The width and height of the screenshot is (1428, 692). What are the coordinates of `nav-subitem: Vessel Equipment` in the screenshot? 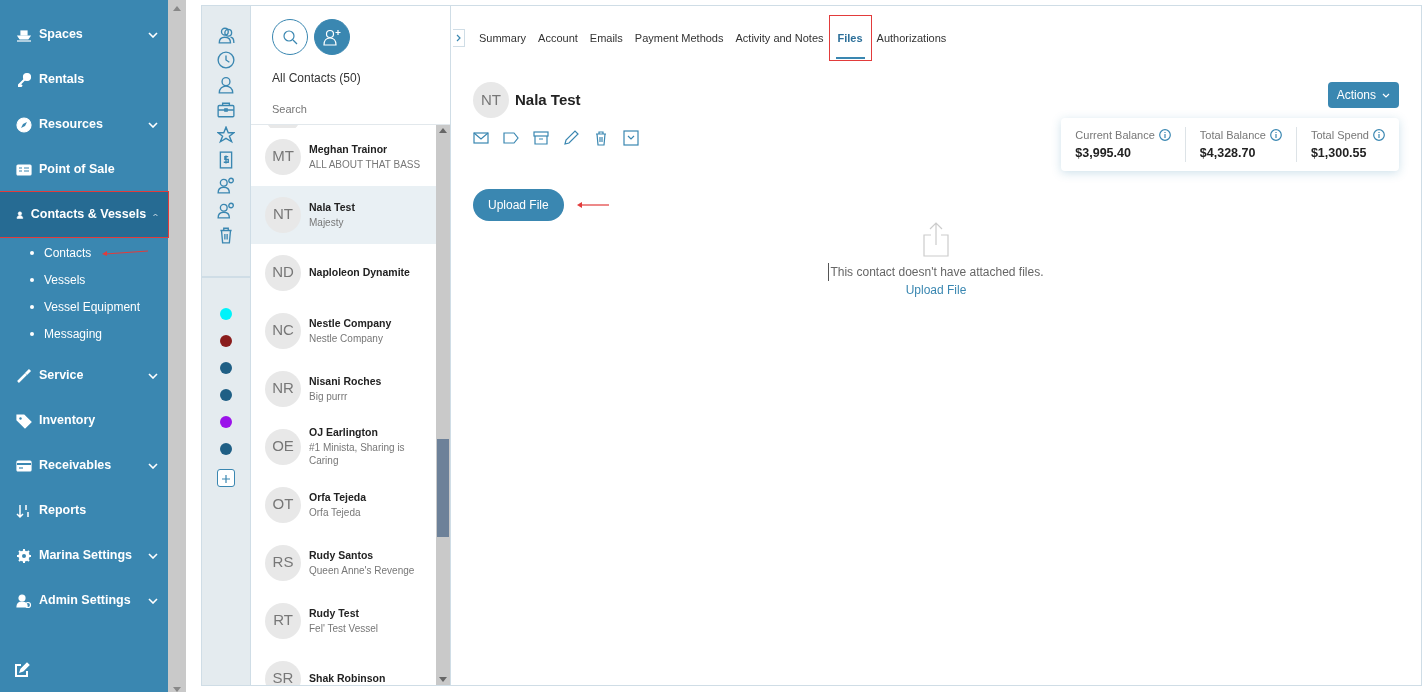 It's located at (92, 306).